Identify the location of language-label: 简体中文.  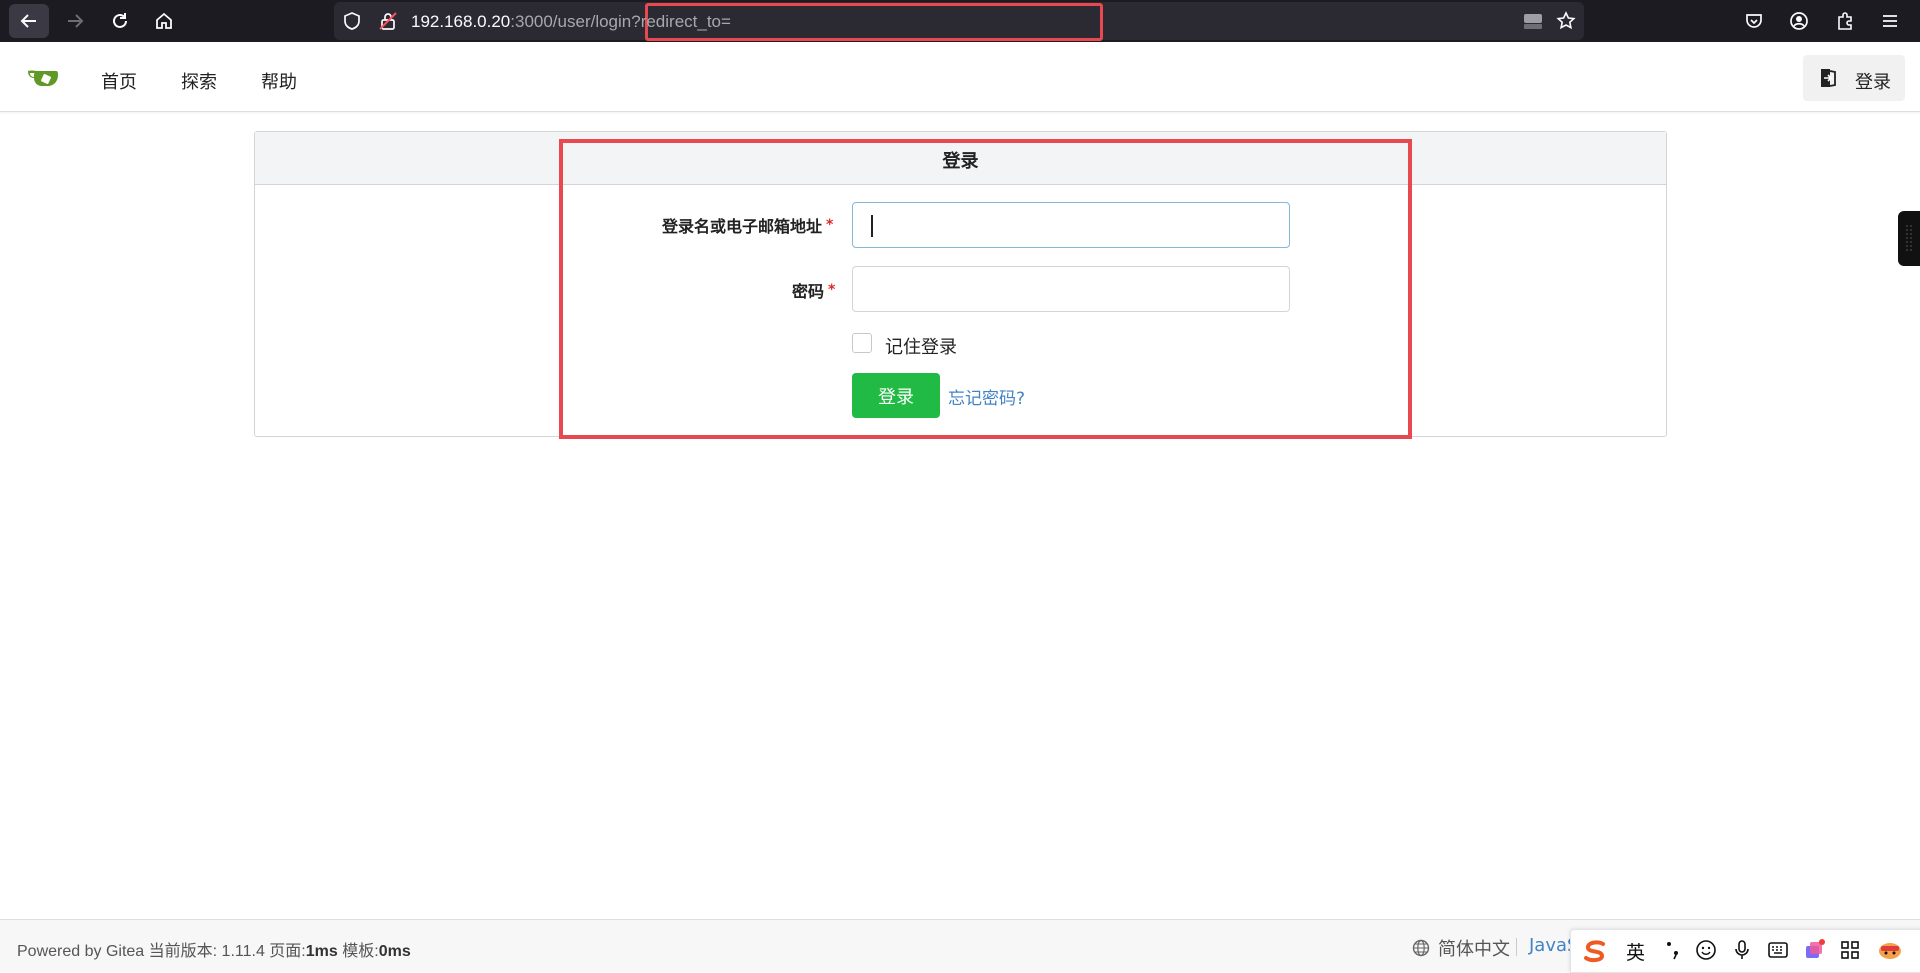
(1474, 949).